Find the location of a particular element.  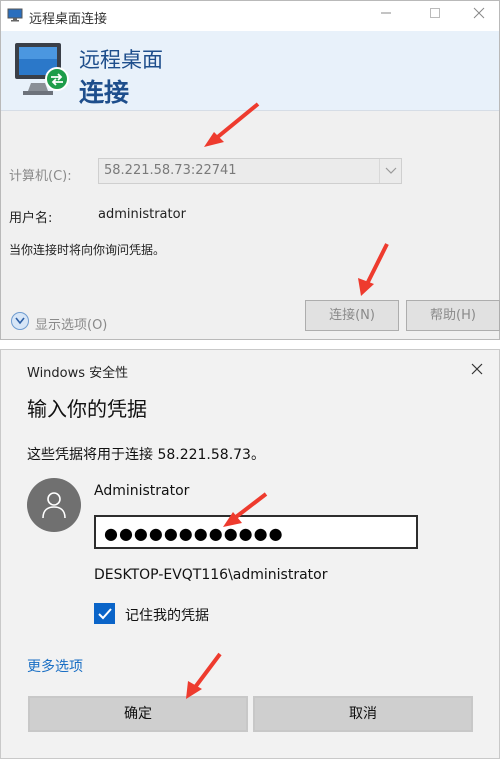

user-icon is located at coordinates (54, 505).